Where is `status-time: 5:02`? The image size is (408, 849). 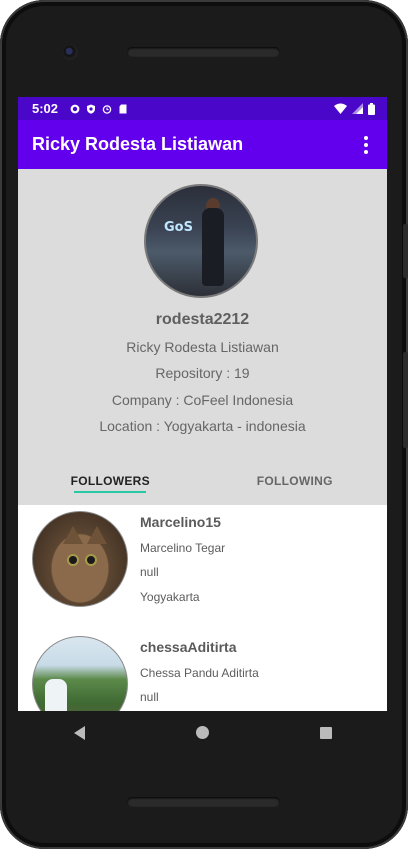
status-time: 5:02 is located at coordinates (45, 108).